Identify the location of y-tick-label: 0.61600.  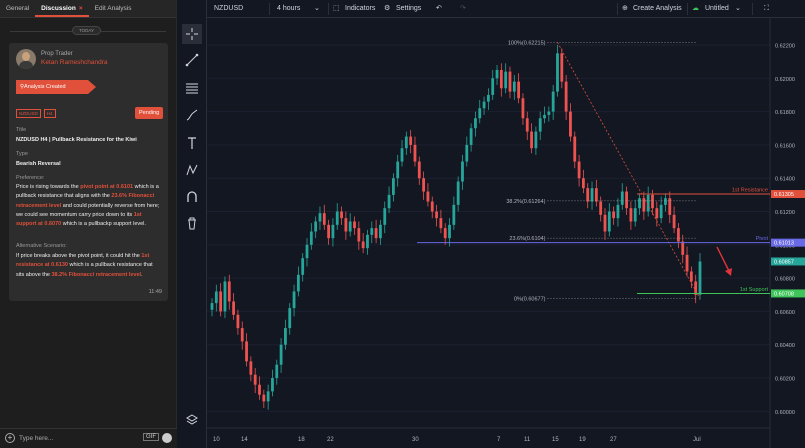
(785, 146).